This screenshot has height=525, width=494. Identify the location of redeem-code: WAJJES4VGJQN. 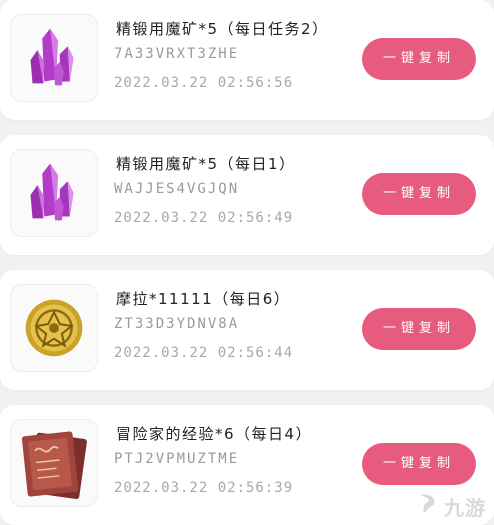
(177, 189).